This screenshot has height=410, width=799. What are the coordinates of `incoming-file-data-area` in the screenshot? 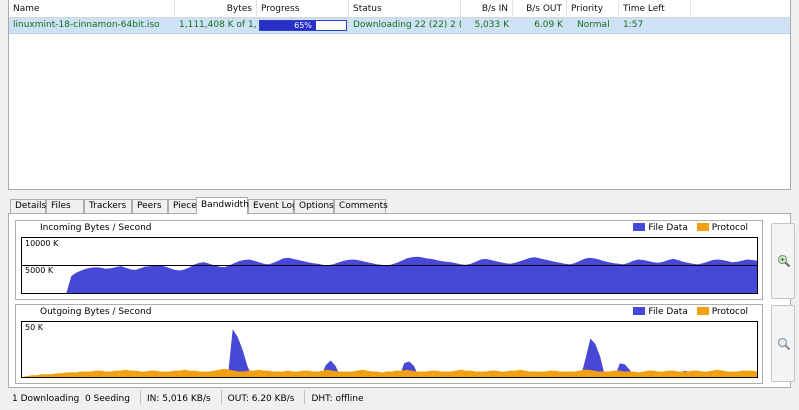 It's located at (389, 274).